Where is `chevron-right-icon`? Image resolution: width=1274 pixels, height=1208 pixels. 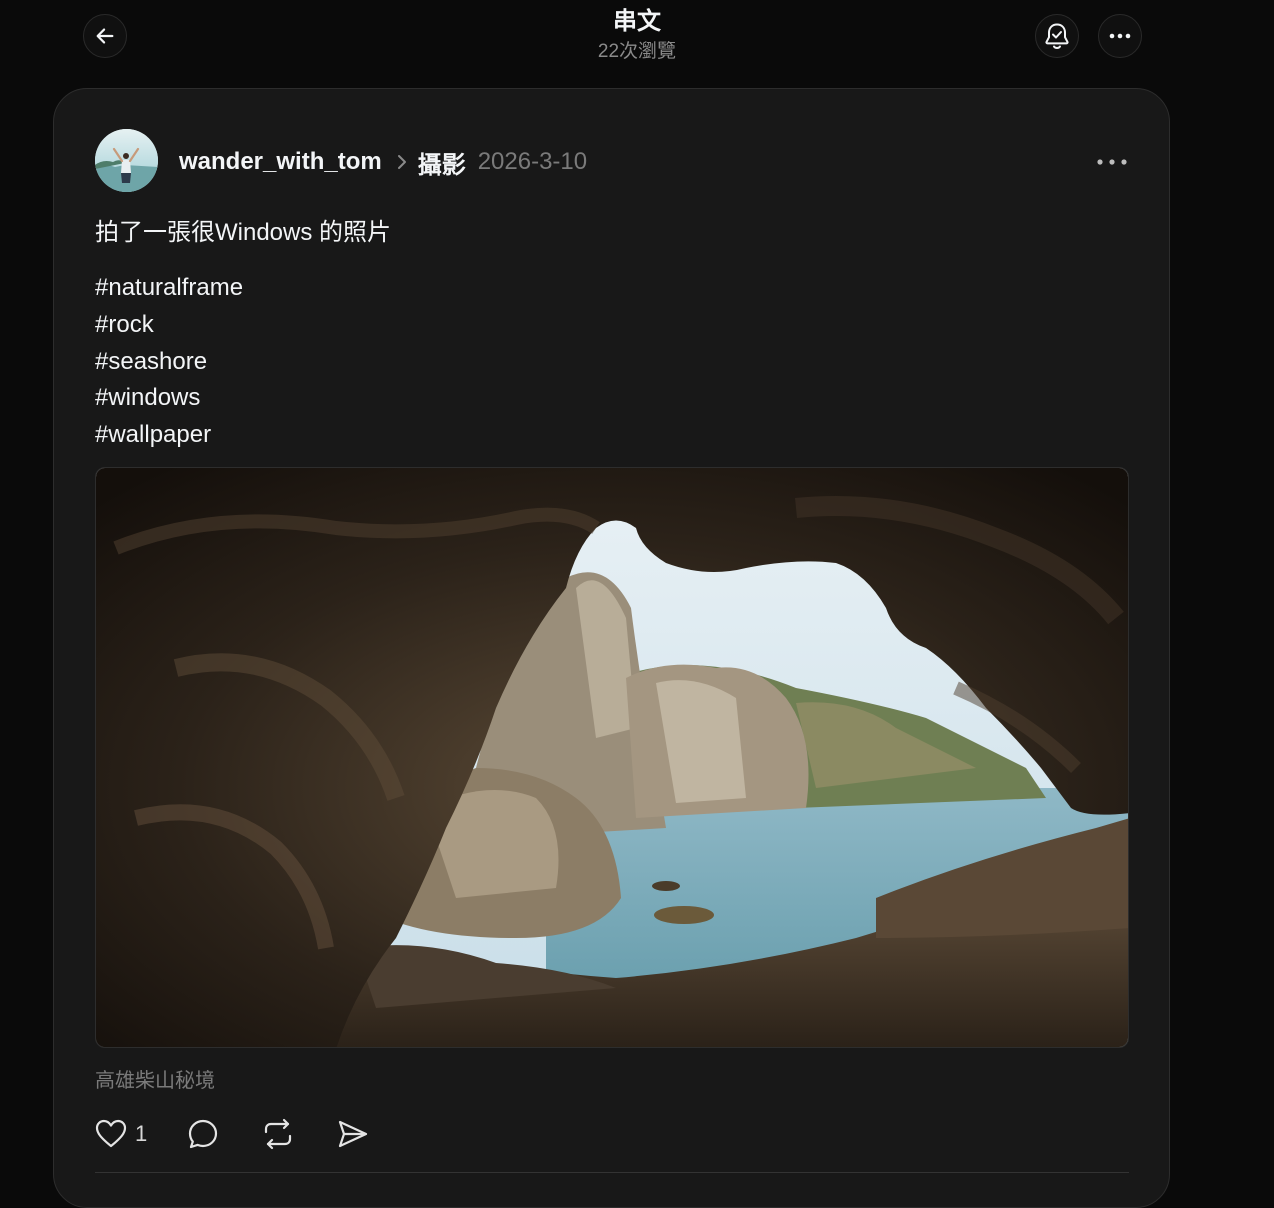
chevron-right-icon is located at coordinates (402, 162).